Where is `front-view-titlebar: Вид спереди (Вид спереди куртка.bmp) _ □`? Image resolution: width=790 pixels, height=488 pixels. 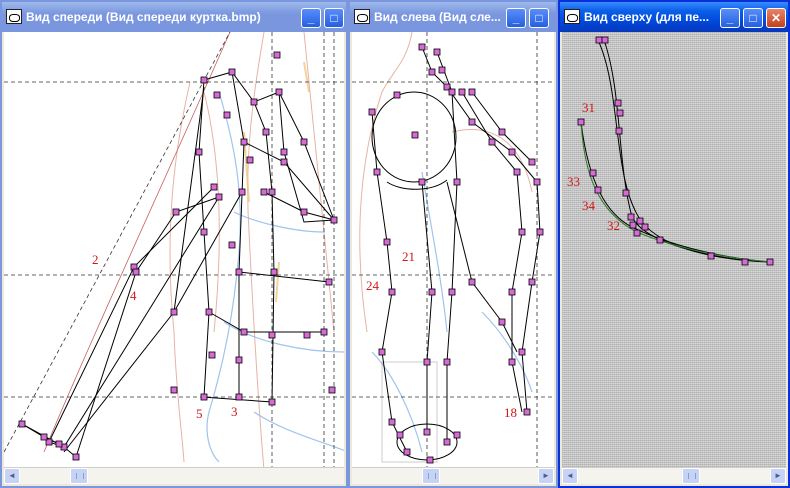
front-view-titlebar: Вид спереди (Вид спереди куртка.bmp) _ □ is located at coordinates (174, 17).